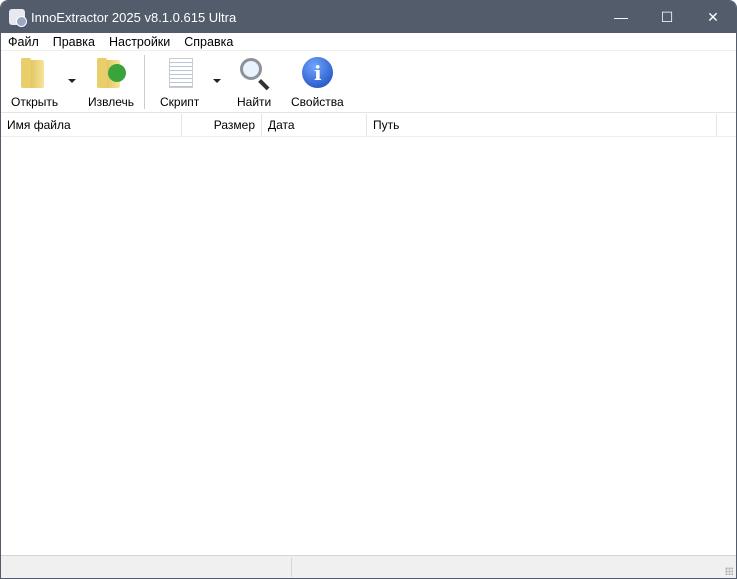 The height and width of the screenshot is (579, 737). I want to click on document-icon, so click(180, 73).